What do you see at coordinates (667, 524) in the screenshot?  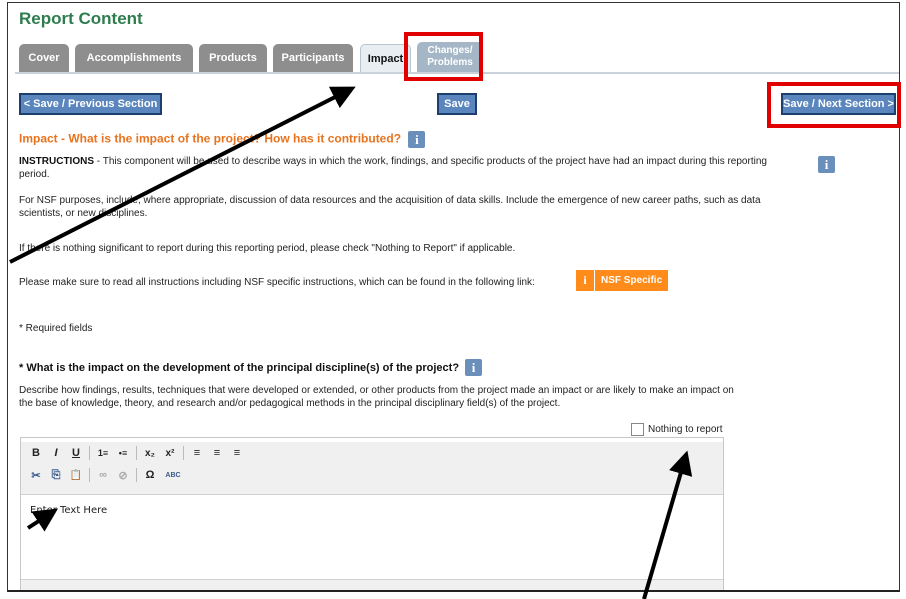 I see `arrow-to-nothing-to-report` at bounding box center [667, 524].